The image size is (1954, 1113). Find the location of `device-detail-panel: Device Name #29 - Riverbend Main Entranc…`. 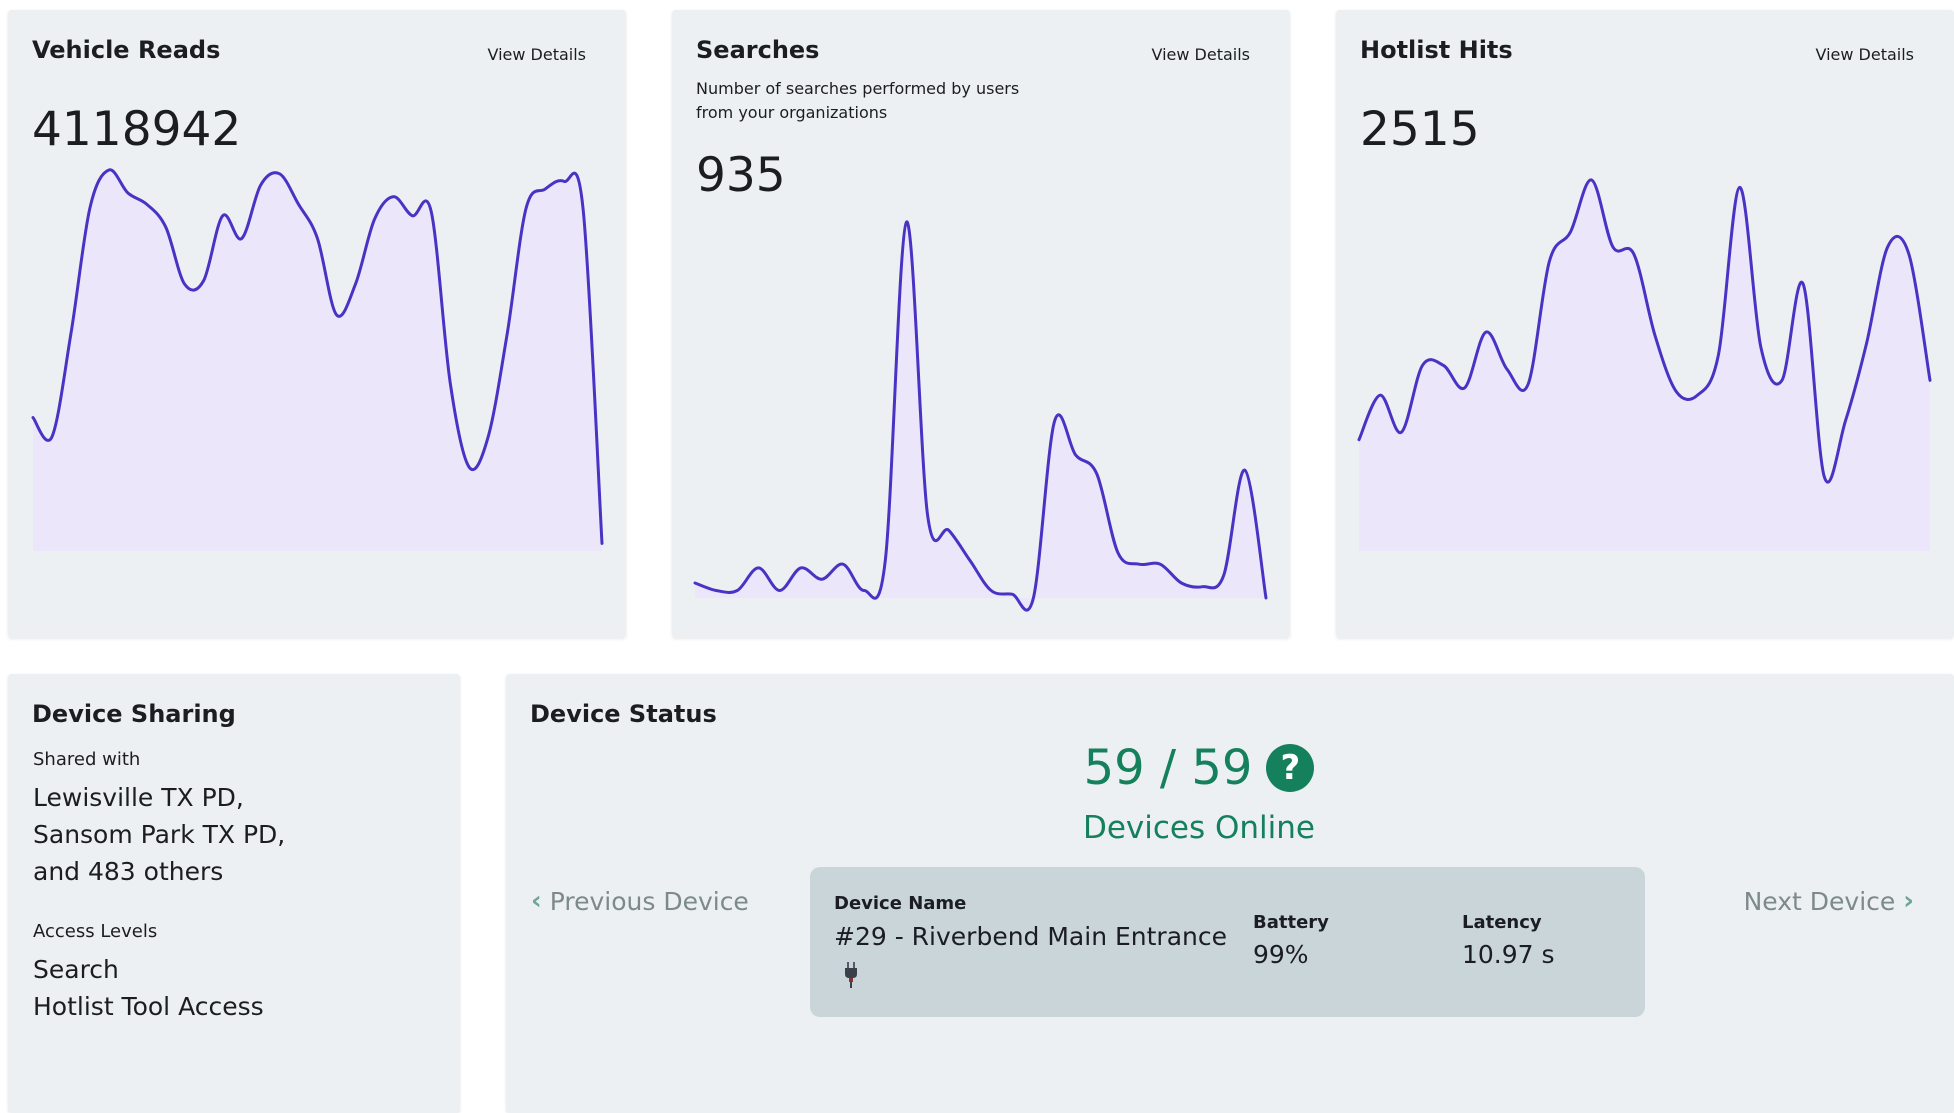

device-detail-panel: Device Name #29 - Riverbend Main Entranc… is located at coordinates (1227, 942).